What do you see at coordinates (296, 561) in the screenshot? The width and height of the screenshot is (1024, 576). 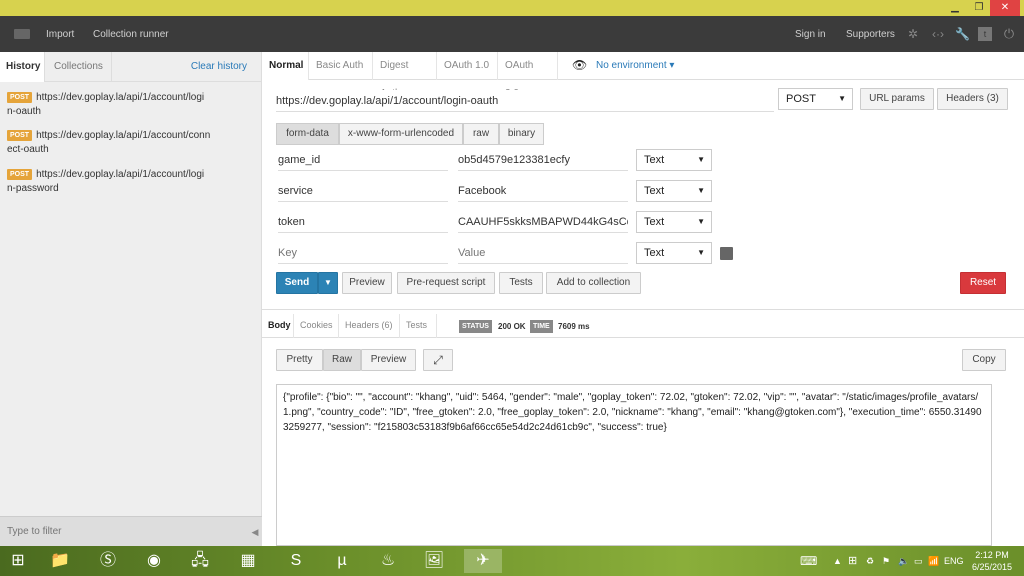 I see `sublime-icon: S` at bounding box center [296, 561].